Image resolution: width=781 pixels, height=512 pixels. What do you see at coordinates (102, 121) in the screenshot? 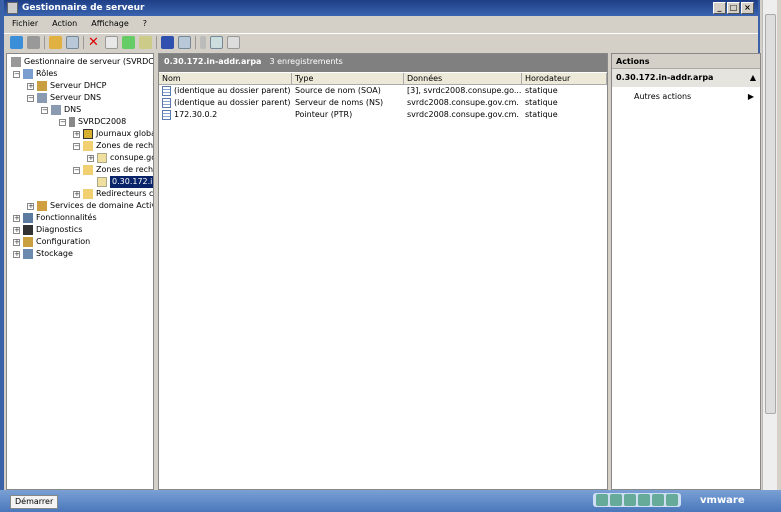
I see `tree-label: SVRDC2008` at bounding box center [102, 121].